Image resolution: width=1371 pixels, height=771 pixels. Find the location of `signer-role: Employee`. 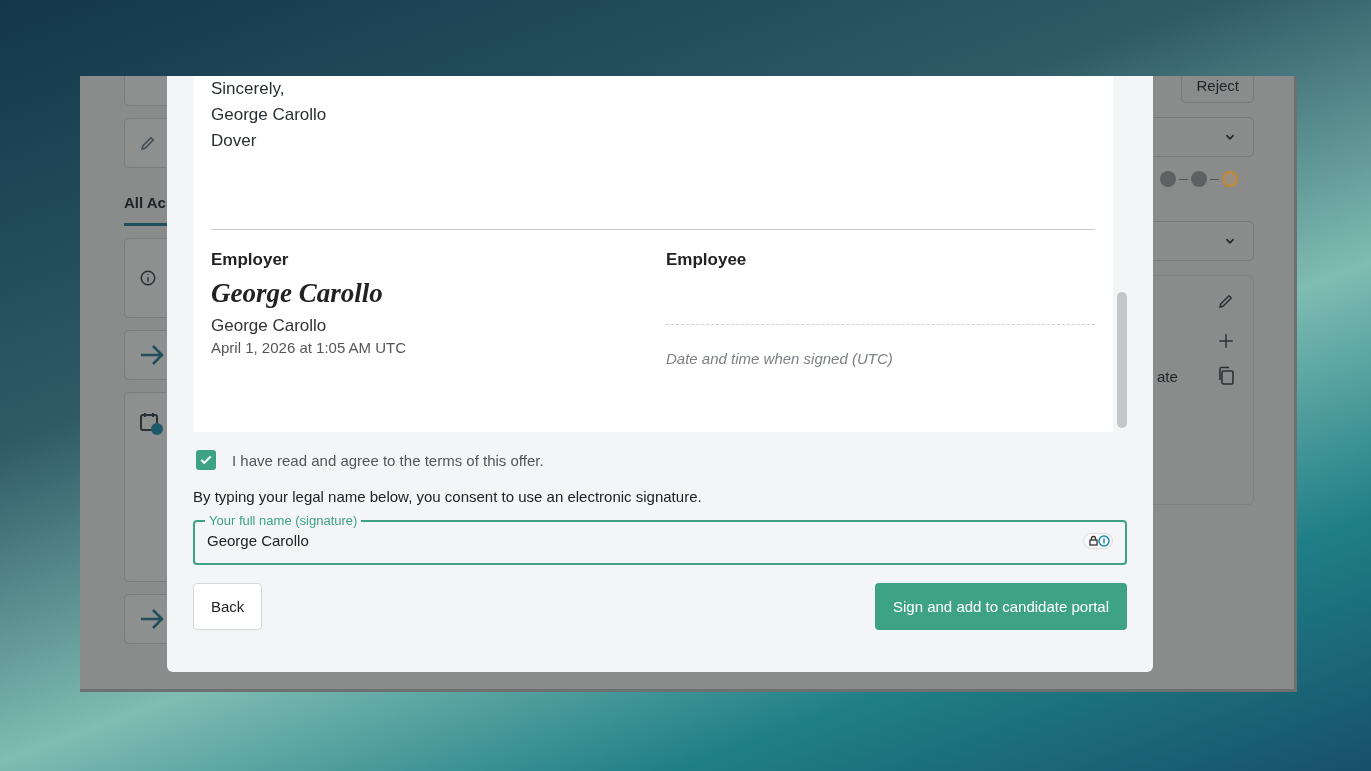

signer-role: Employee is located at coordinates (707, 260).